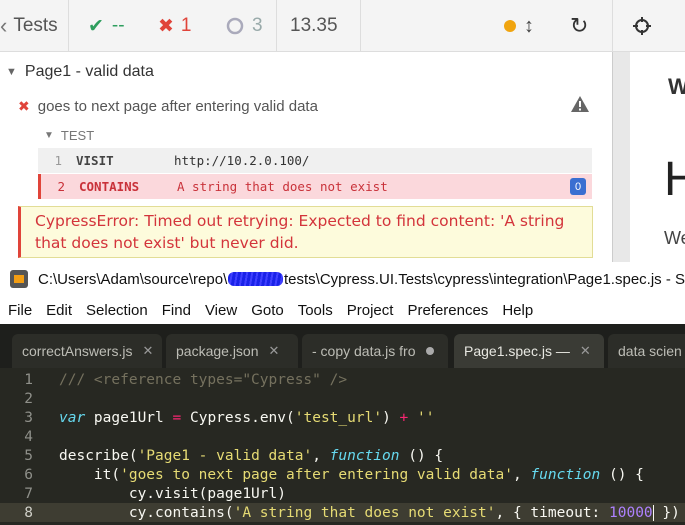  What do you see at coordinates (72, 417) in the screenshot?
I see `code-token: var` at bounding box center [72, 417].